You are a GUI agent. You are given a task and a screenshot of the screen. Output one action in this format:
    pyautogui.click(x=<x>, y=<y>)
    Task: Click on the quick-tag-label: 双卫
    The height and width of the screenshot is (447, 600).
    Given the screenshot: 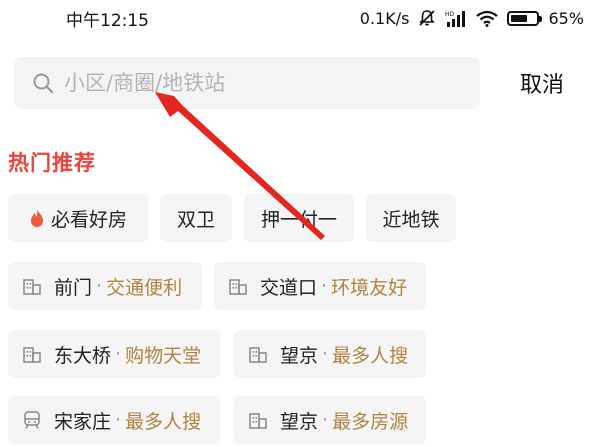 What is the action you would take?
    pyautogui.click(x=195, y=219)
    